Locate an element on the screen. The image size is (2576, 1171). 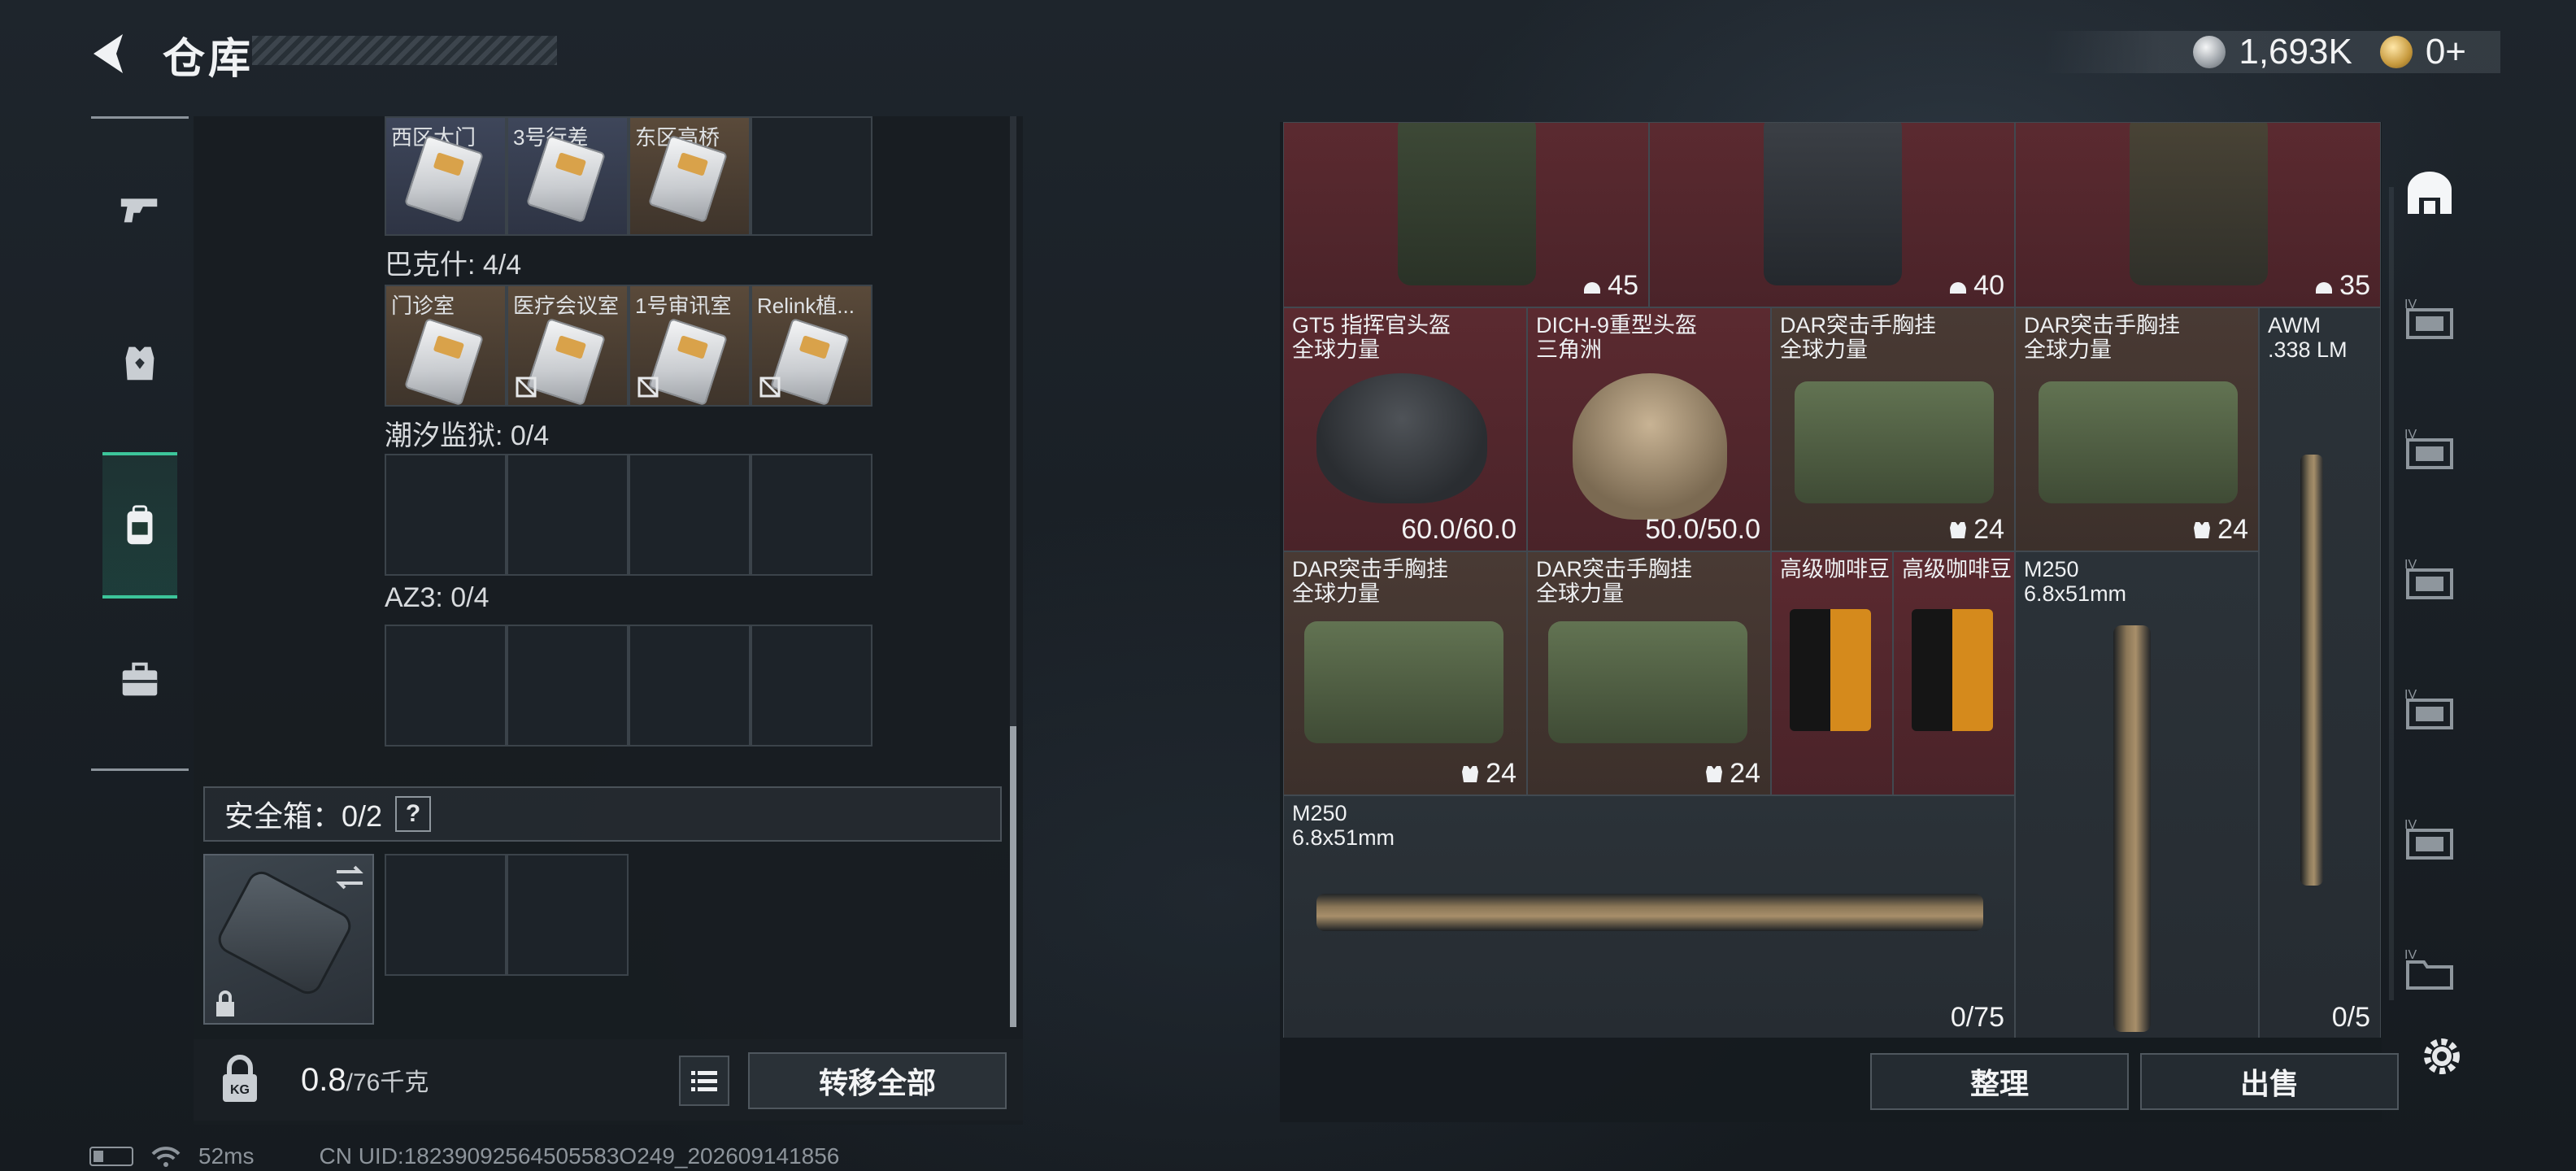
list-icon is located at coordinates (704, 1081).